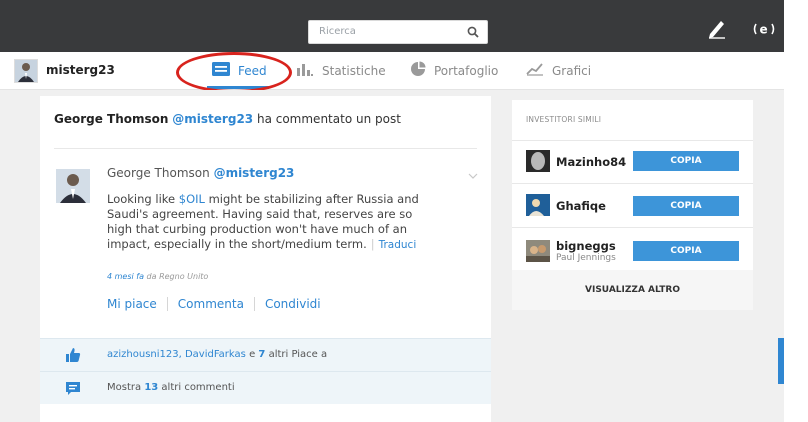  I want to click on translate-link: Traduci, so click(398, 245).